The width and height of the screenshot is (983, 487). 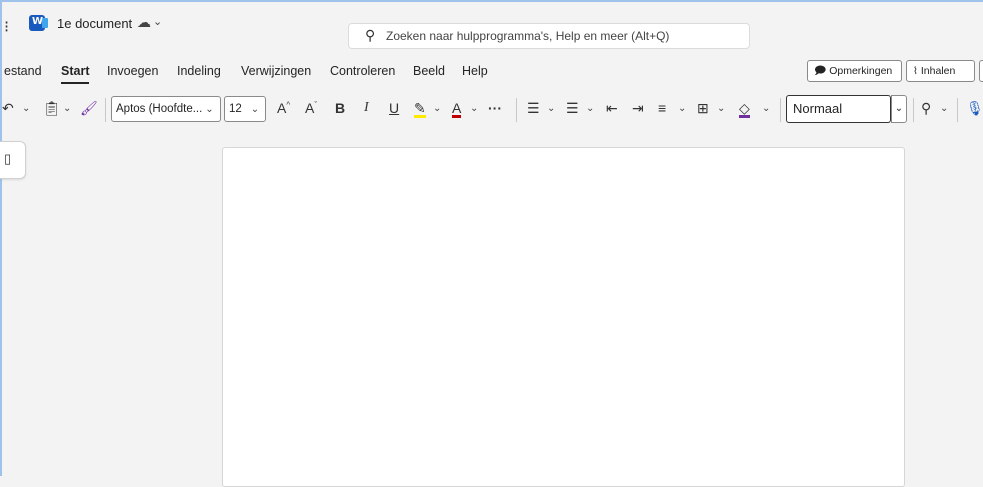 I want to click on highlight-button: ✎, so click(x=420, y=109).